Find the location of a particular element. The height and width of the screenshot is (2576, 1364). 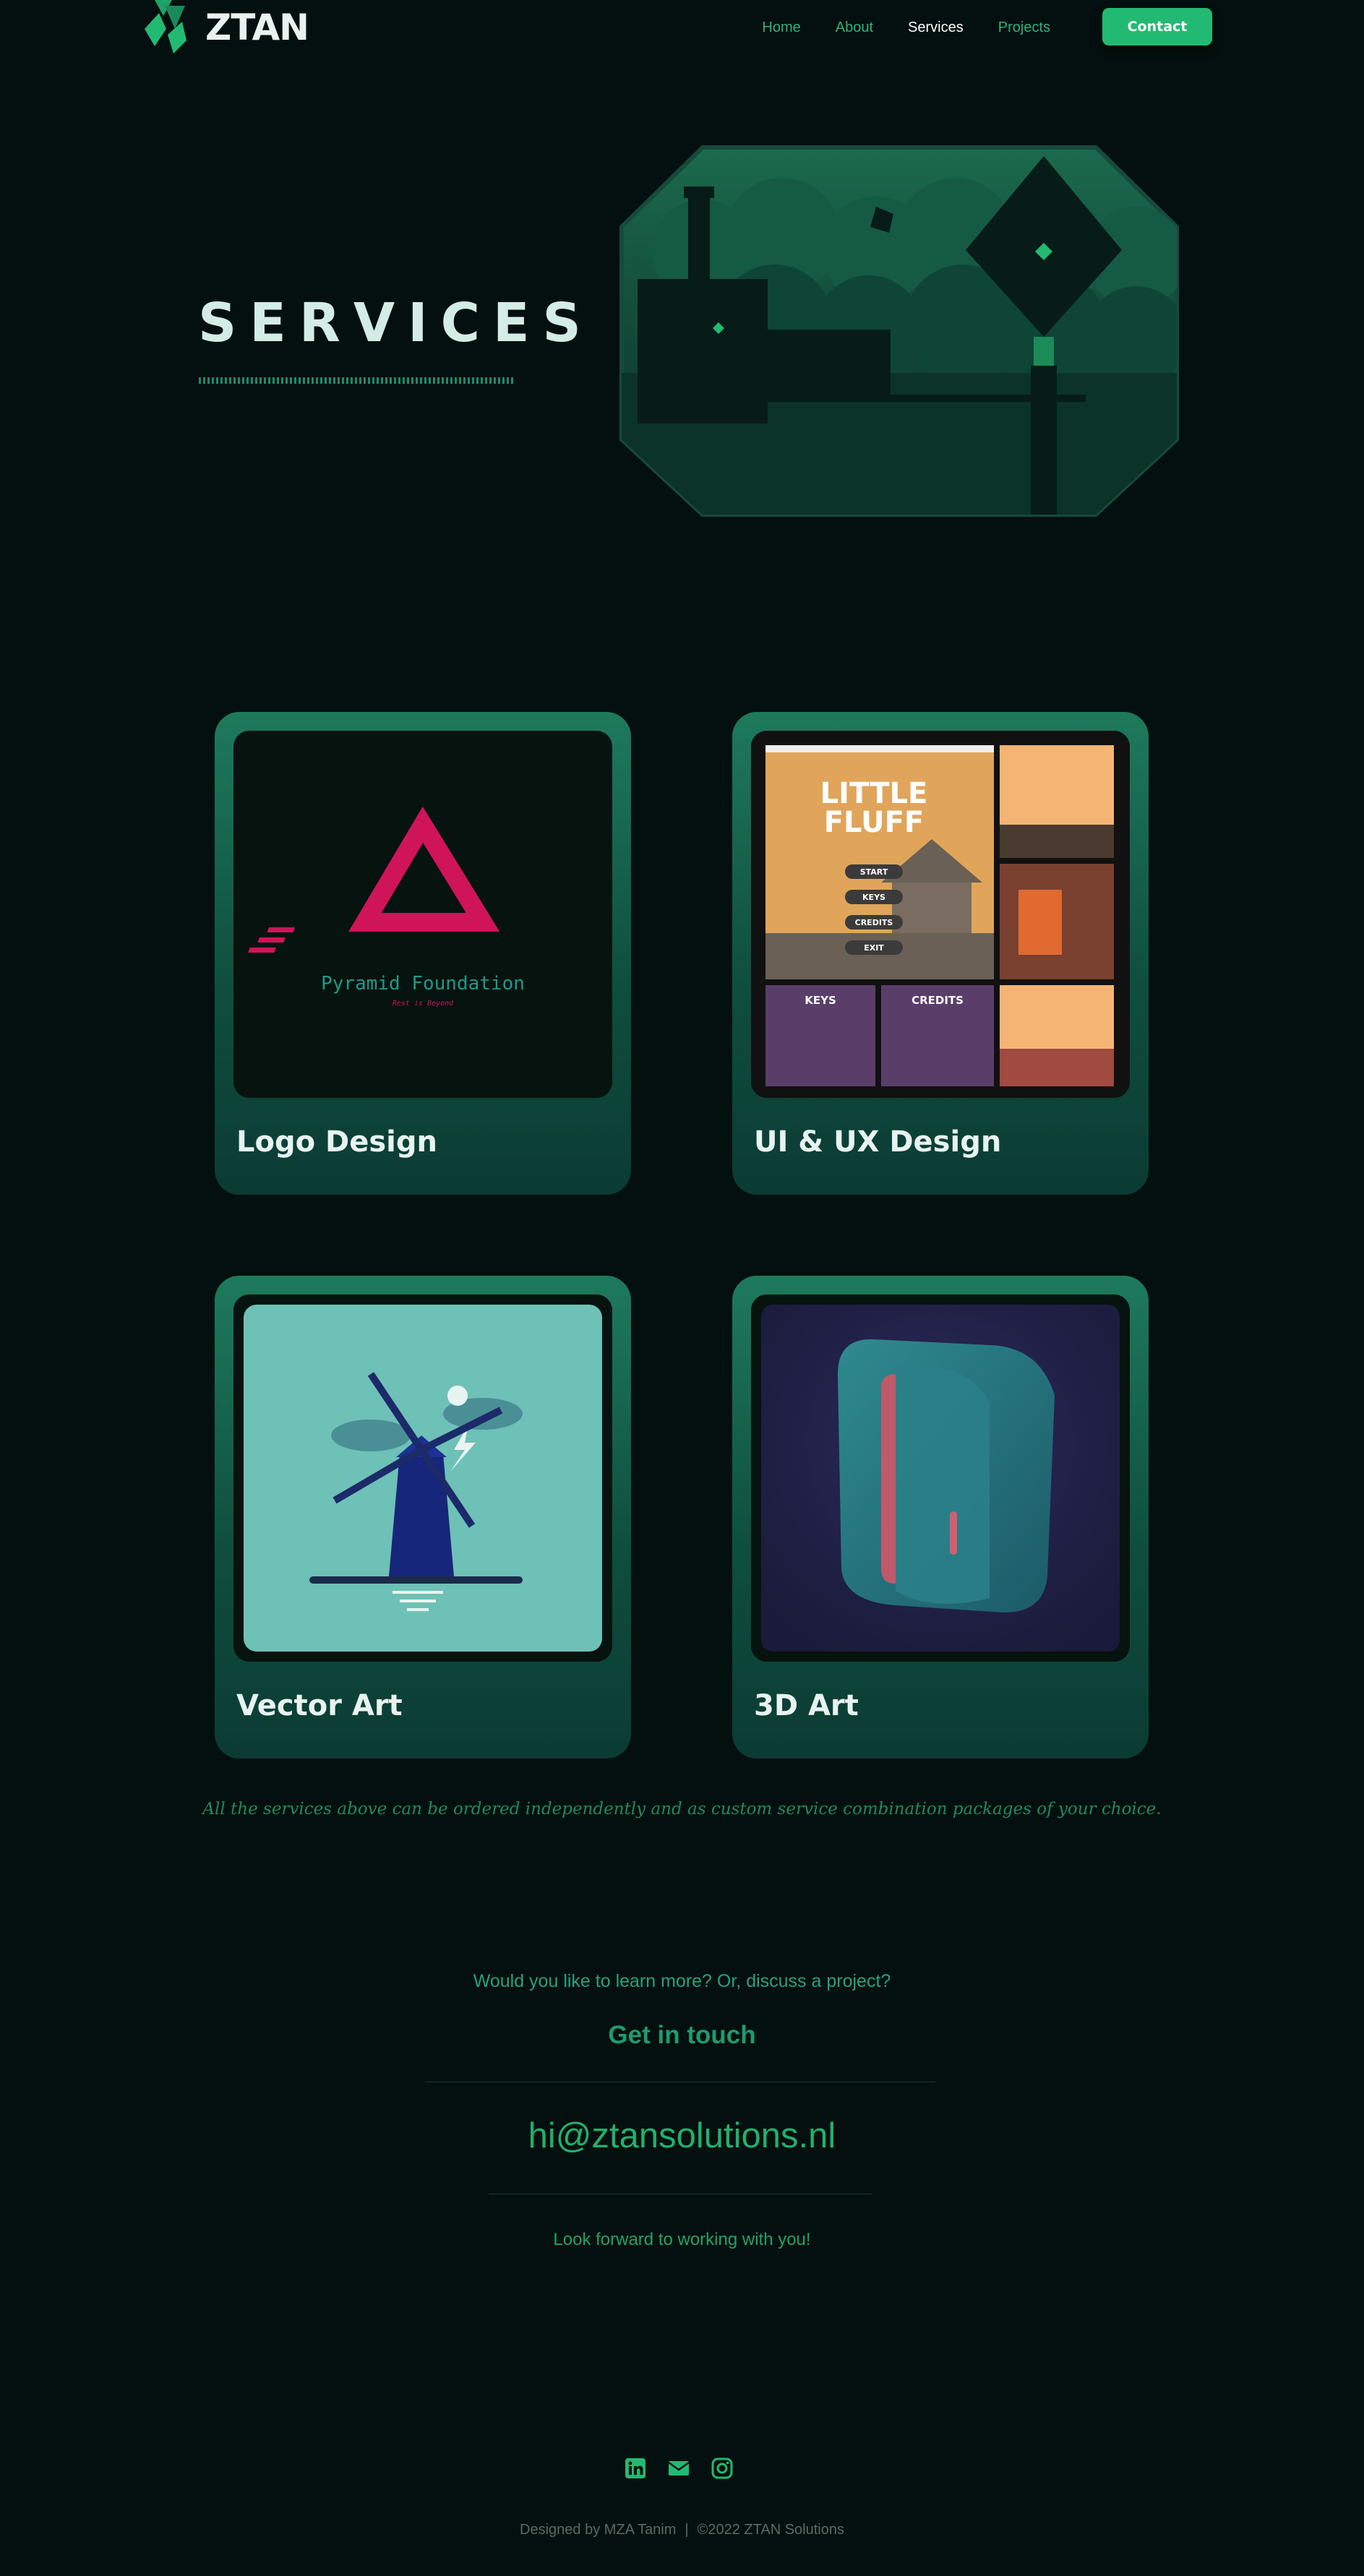

nav-about: About is located at coordinates (854, 28).